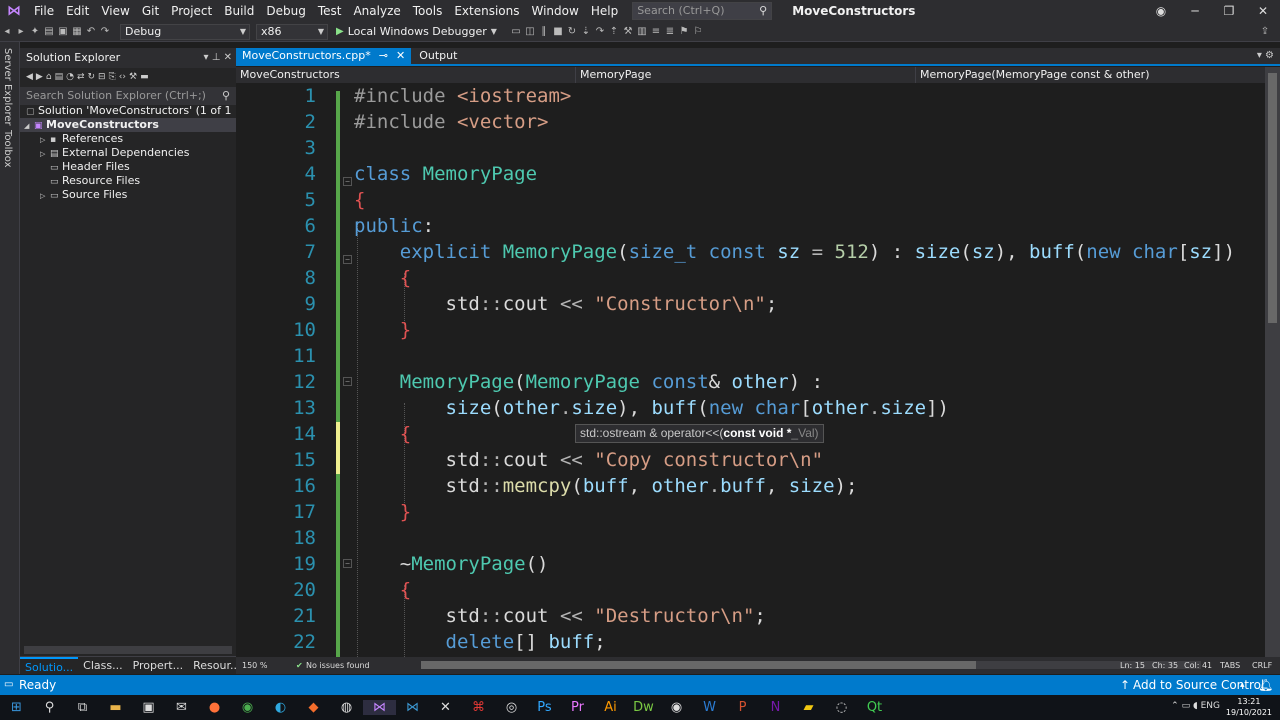 This screenshot has width=1280, height=720. Describe the element at coordinates (16, 707) in the screenshot. I see `windows-start-icon: ⊞` at that location.